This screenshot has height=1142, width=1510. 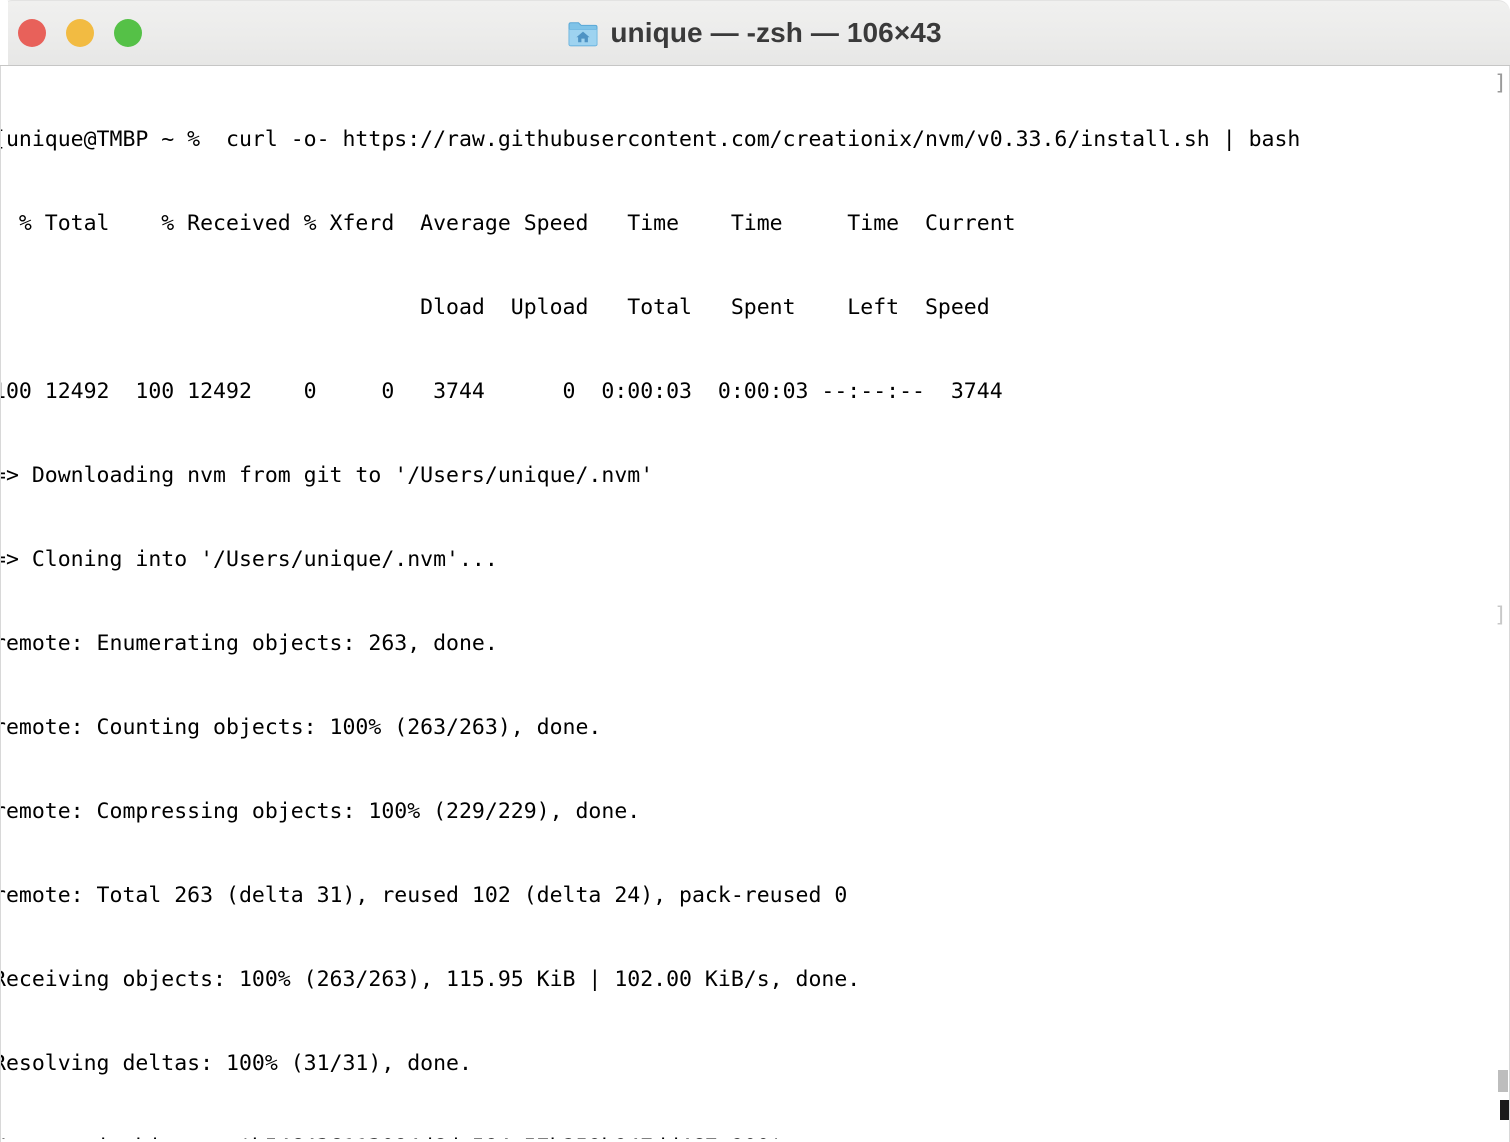 I want to click on traffic-light-group, so click(x=80, y=33).